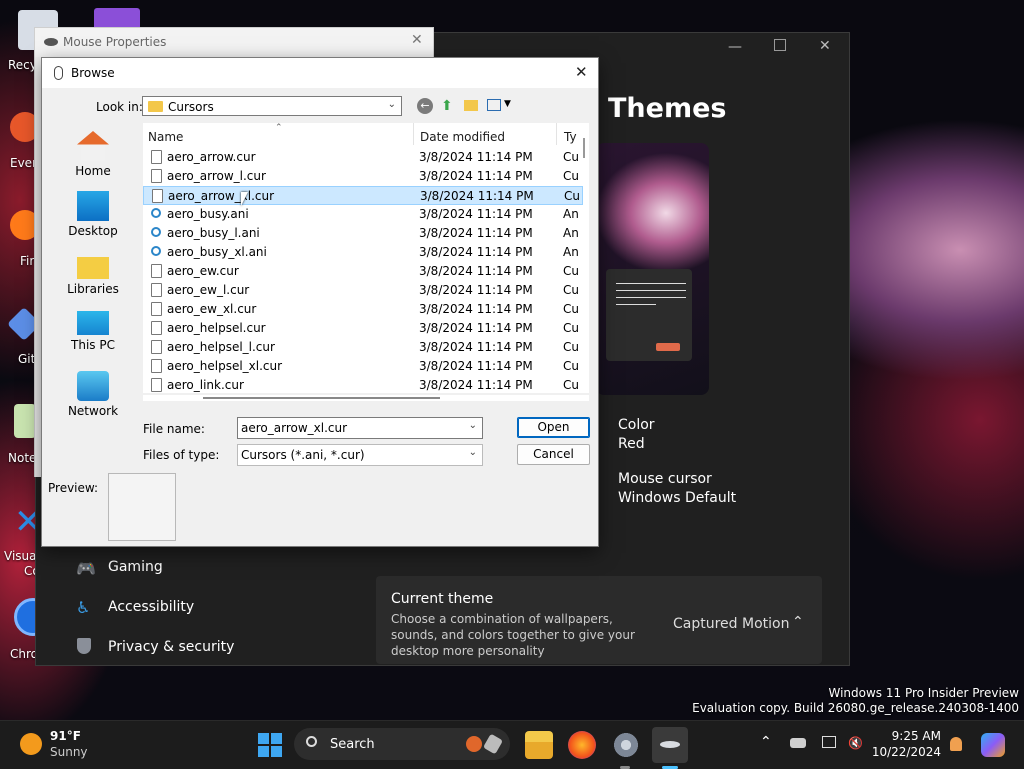 The width and height of the screenshot is (1024, 769). Describe the element at coordinates (363, 233) in the screenshot. I see `file-row: aero_busy_l.ani 3/8/2024 11:14 PM An` at that location.